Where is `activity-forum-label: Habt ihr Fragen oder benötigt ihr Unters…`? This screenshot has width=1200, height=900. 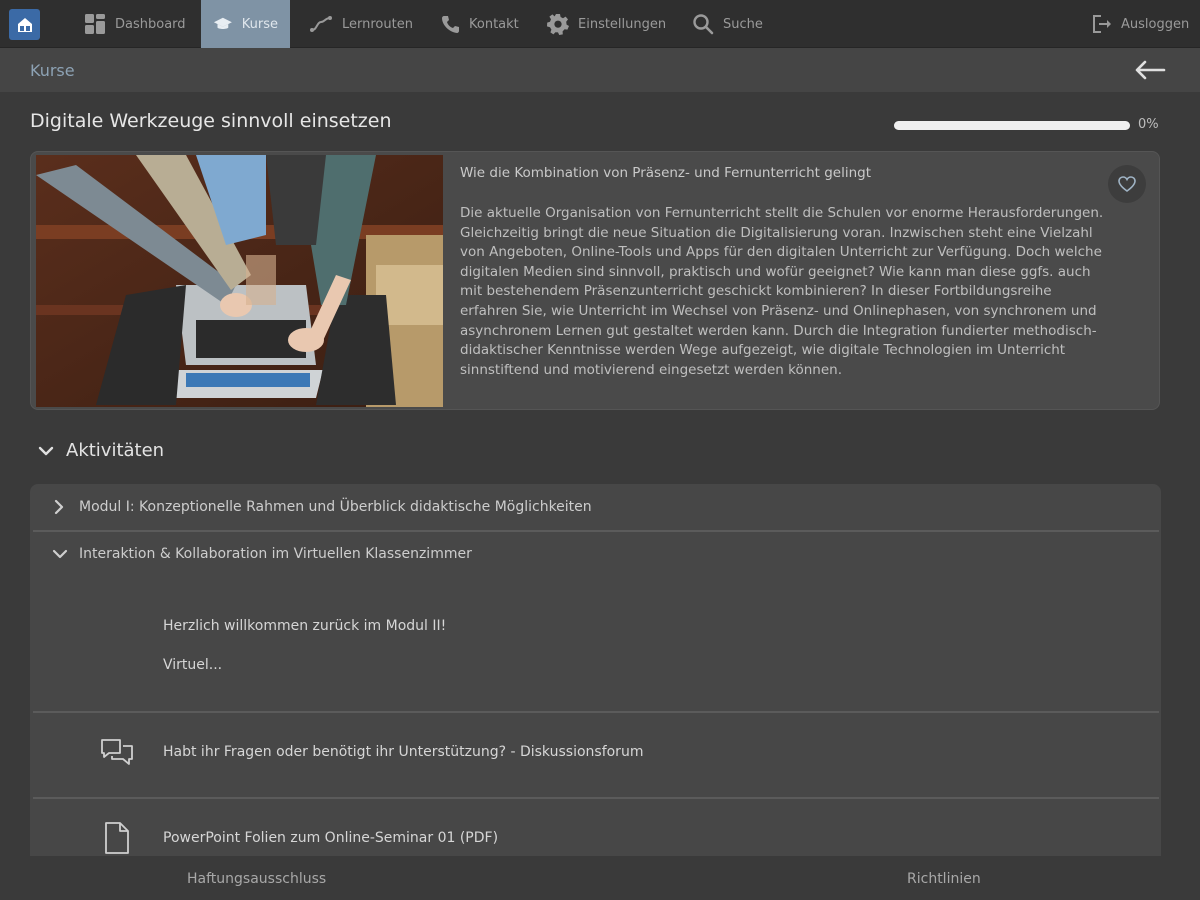 activity-forum-label: Habt ihr Fragen oder benötigt ihr Unters… is located at coordinates (403, 752).